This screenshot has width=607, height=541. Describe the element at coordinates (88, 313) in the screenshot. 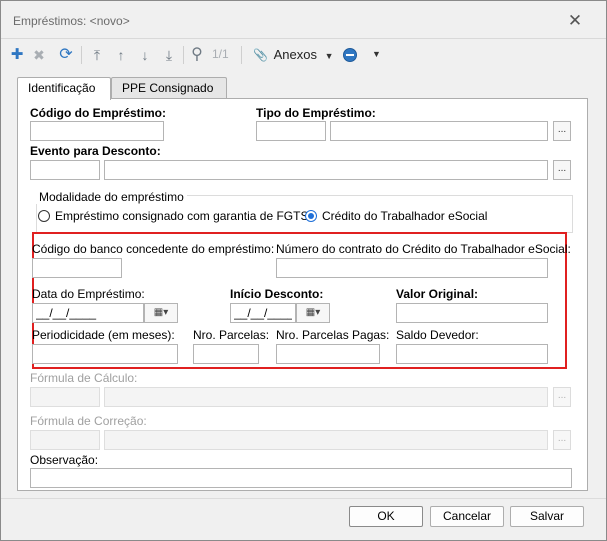

I see `data-emprestimo-input` at that location.